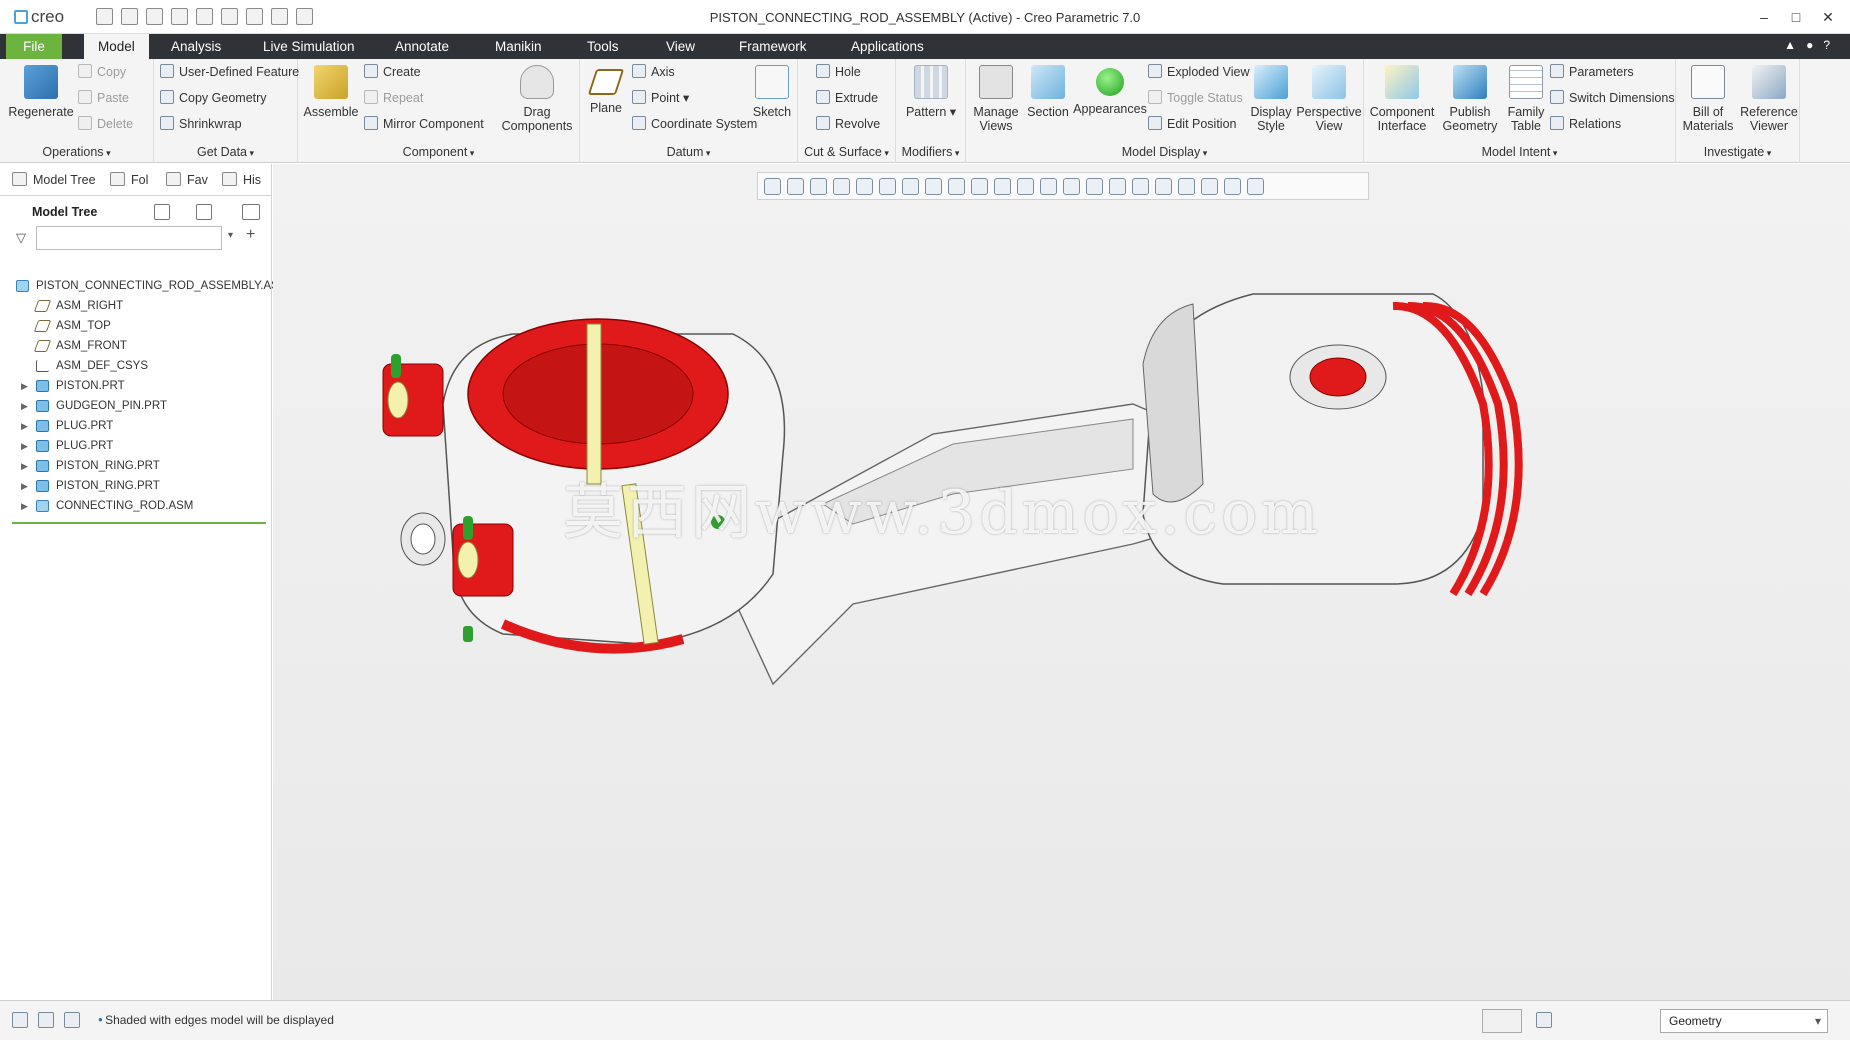 This screenshot has width=1850, height=1040. I want to click on pause-icon, so click(1232, 186).